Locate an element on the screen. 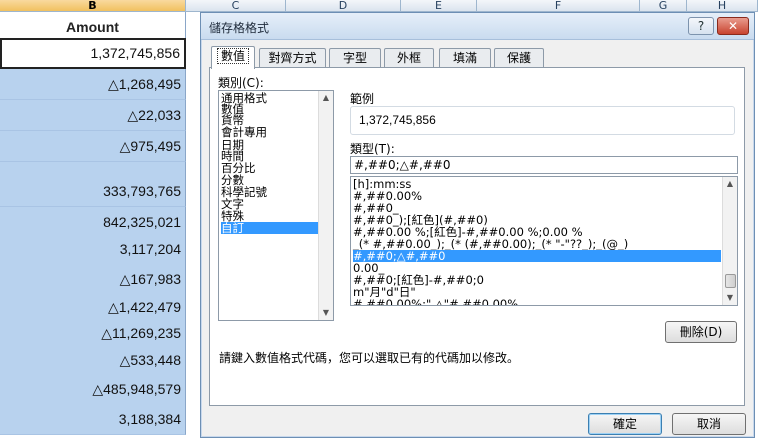  cell-b-4: △975,495 is located at coordinates (93, 146).